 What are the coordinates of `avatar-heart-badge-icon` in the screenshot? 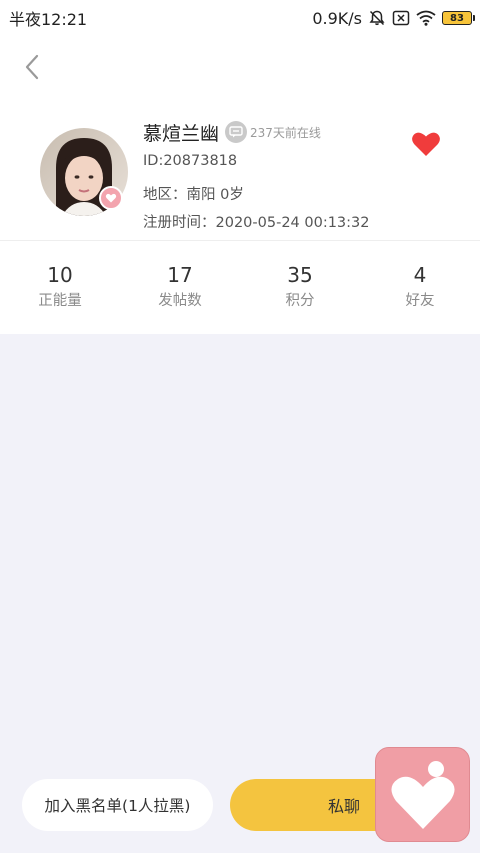 It's located at (111, 198).